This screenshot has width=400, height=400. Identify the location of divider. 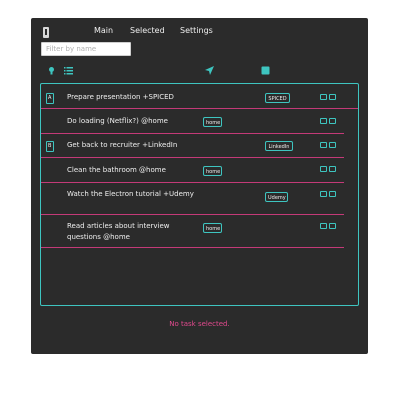
(192, 247).